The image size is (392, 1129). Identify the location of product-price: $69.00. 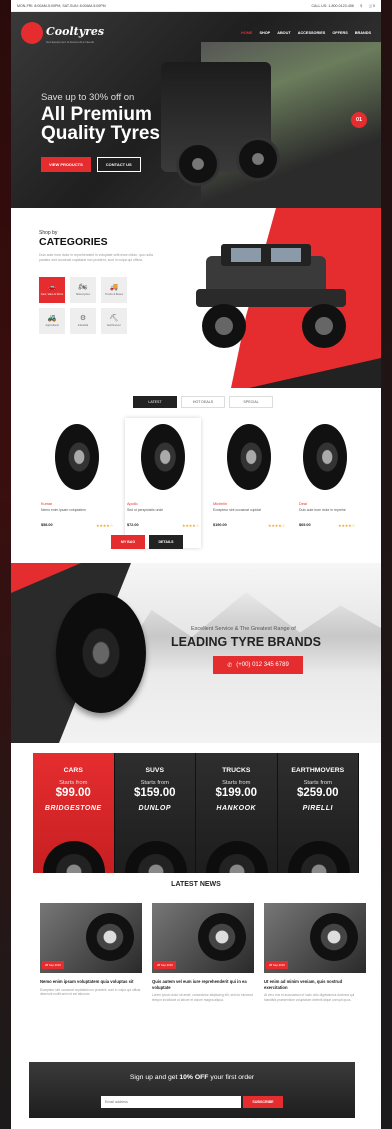
(305, 525).